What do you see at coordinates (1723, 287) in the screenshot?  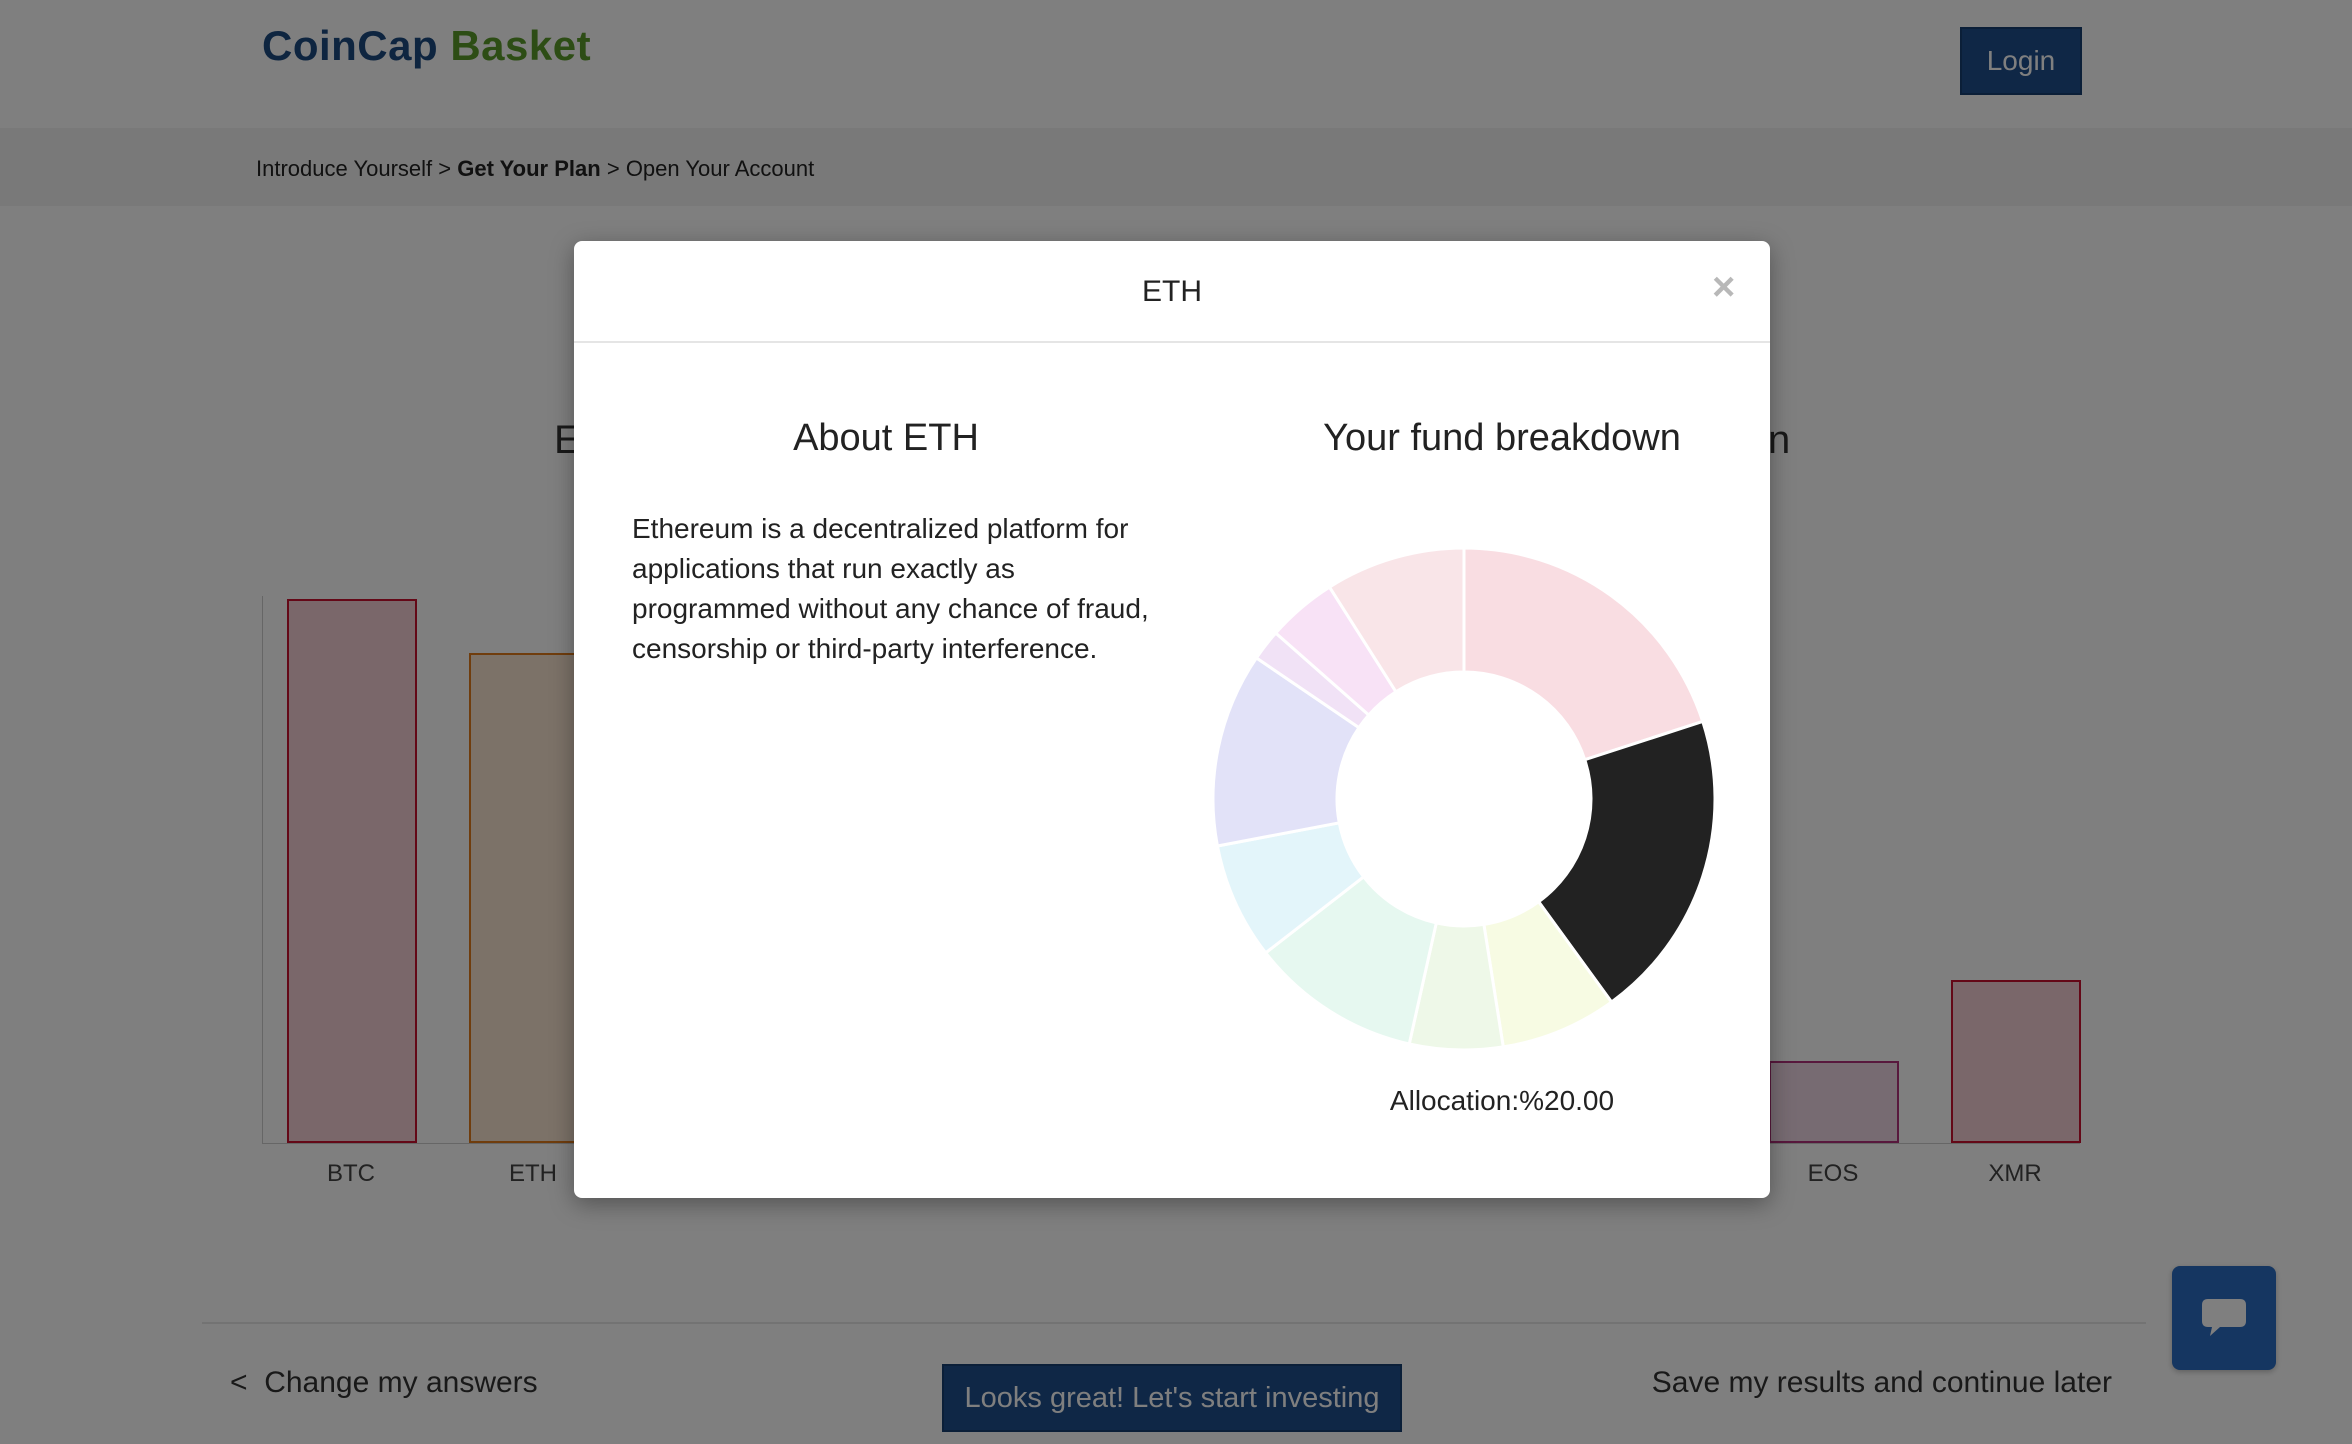 I see `close-icon: ×` at bounding box center [1723, 287].